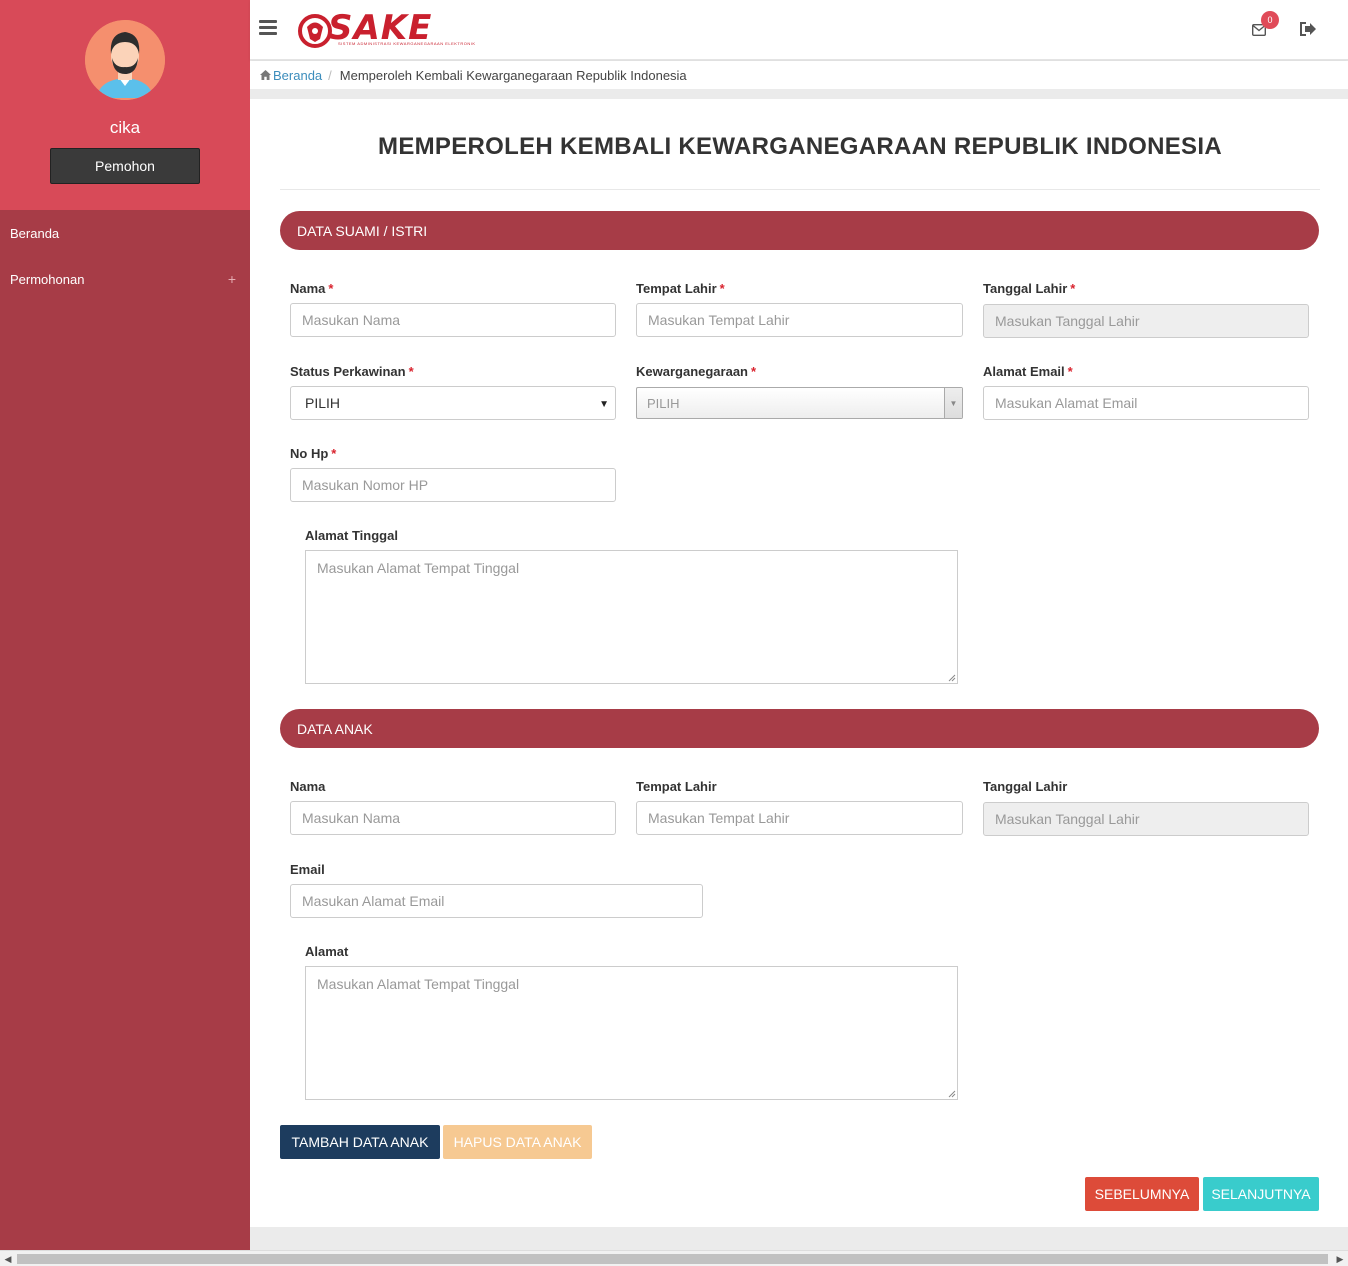 The width and height of the screenshot is (1348, 1266). What do you see at coordinates (676, 786) in the screenshot?
I see `child-tempat-lahir-label: Tempat Lahir` at bounding box center [676, 786].